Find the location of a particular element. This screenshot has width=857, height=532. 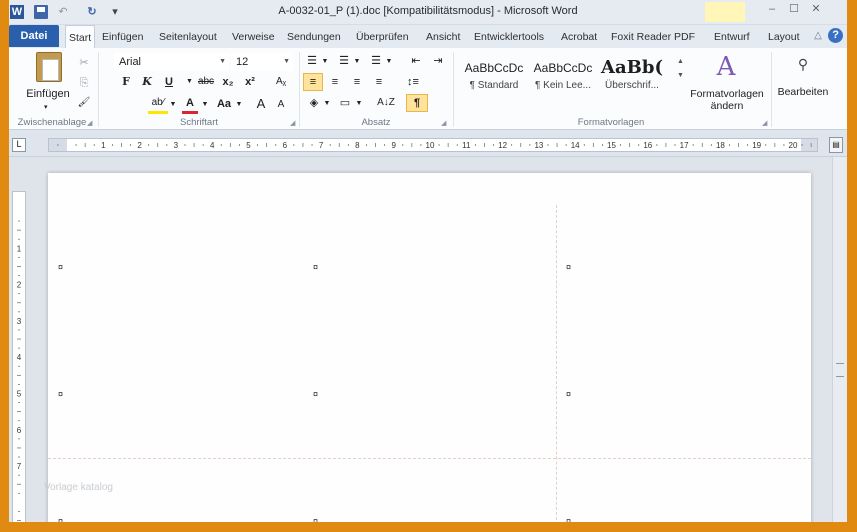

multilevel-dropdown-icon: ▼ is located at coordinates (389, 62).